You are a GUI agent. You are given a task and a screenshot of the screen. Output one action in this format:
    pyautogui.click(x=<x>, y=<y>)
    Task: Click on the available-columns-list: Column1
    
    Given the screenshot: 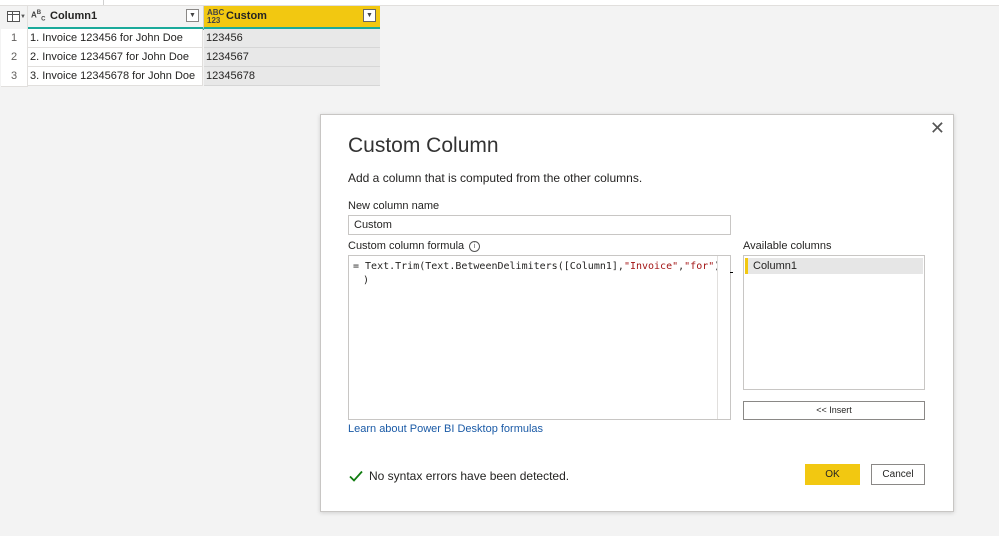 What is the action you would take?
    pyautogui.click(x=834, y=322)
    